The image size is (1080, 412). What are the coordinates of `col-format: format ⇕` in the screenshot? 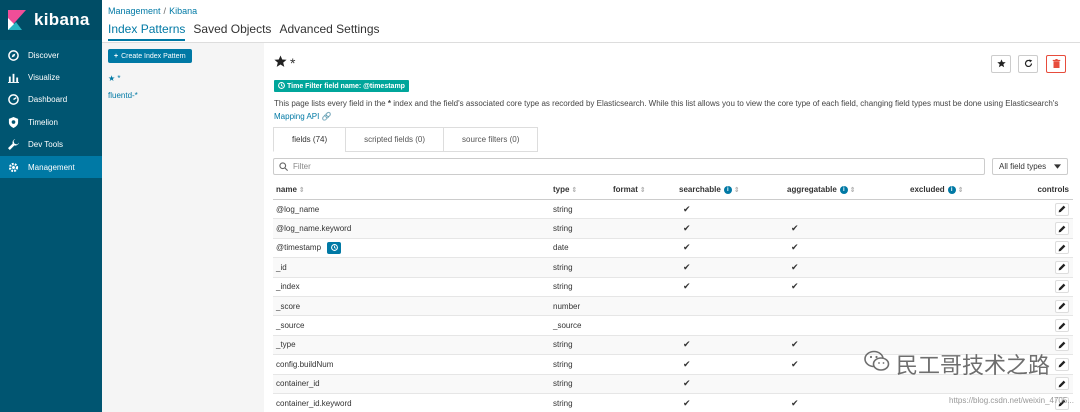 It's located at (629, 189).